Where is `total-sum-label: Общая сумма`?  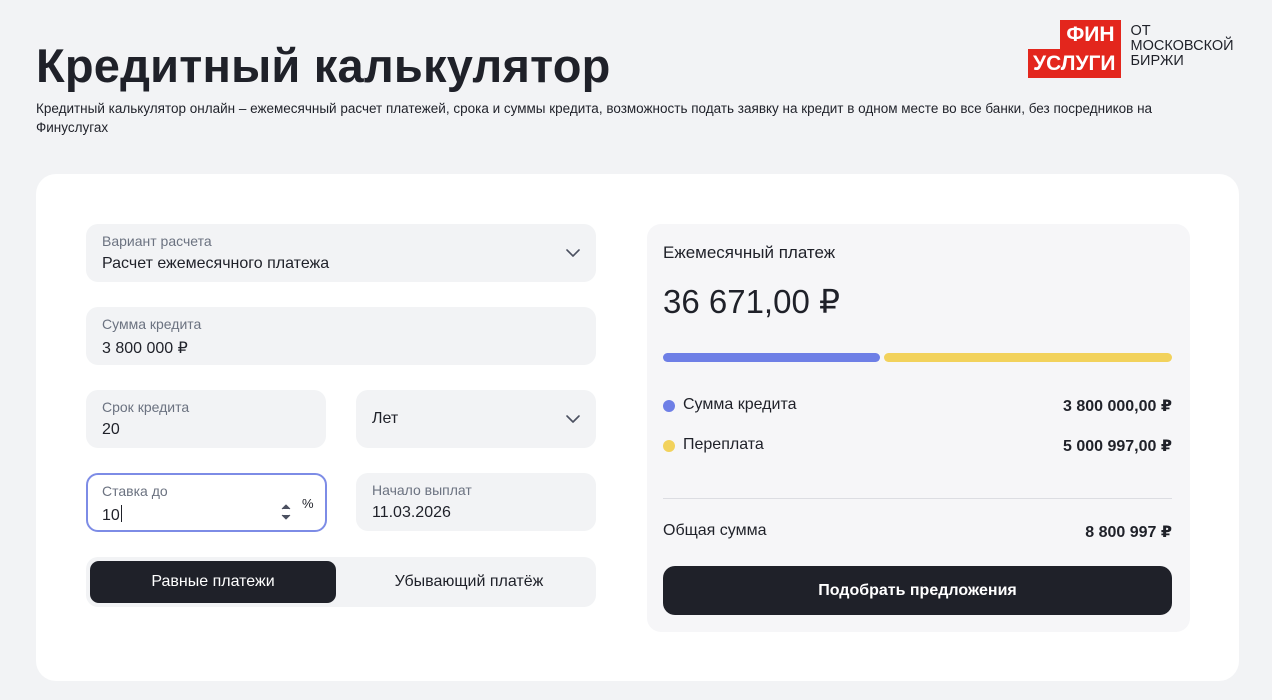
total-sum-label: Общая сумма is located at coordinates (715, 530).